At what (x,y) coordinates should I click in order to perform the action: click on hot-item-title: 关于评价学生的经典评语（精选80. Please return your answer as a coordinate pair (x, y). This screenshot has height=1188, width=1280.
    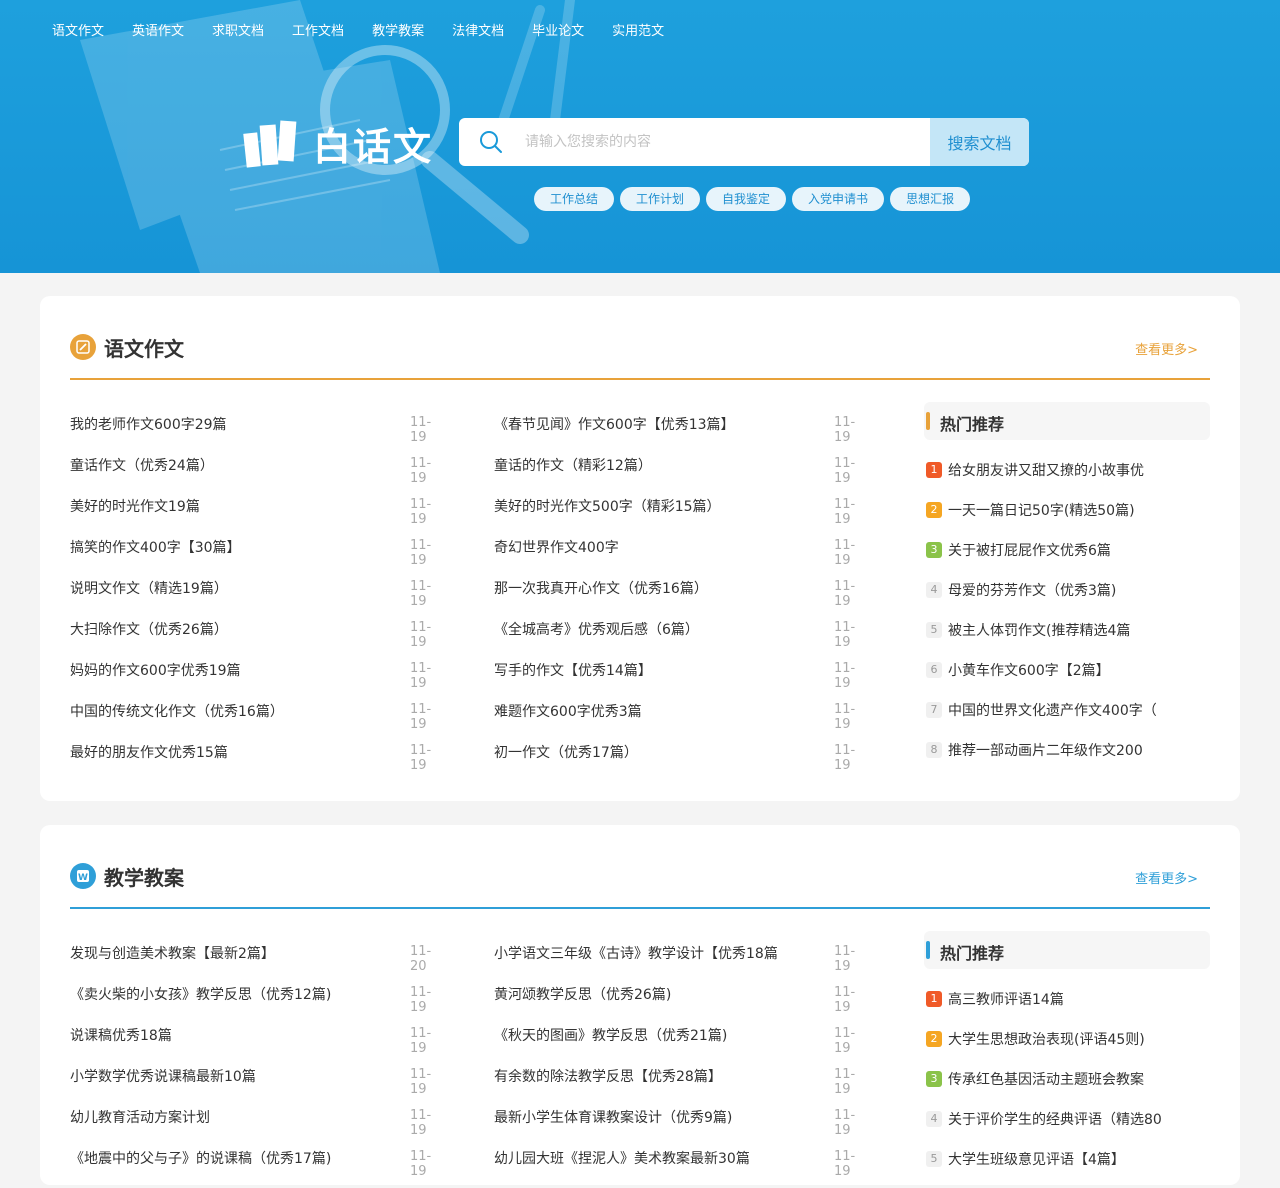
    Looking at the image, I should click on (1055, 1119).